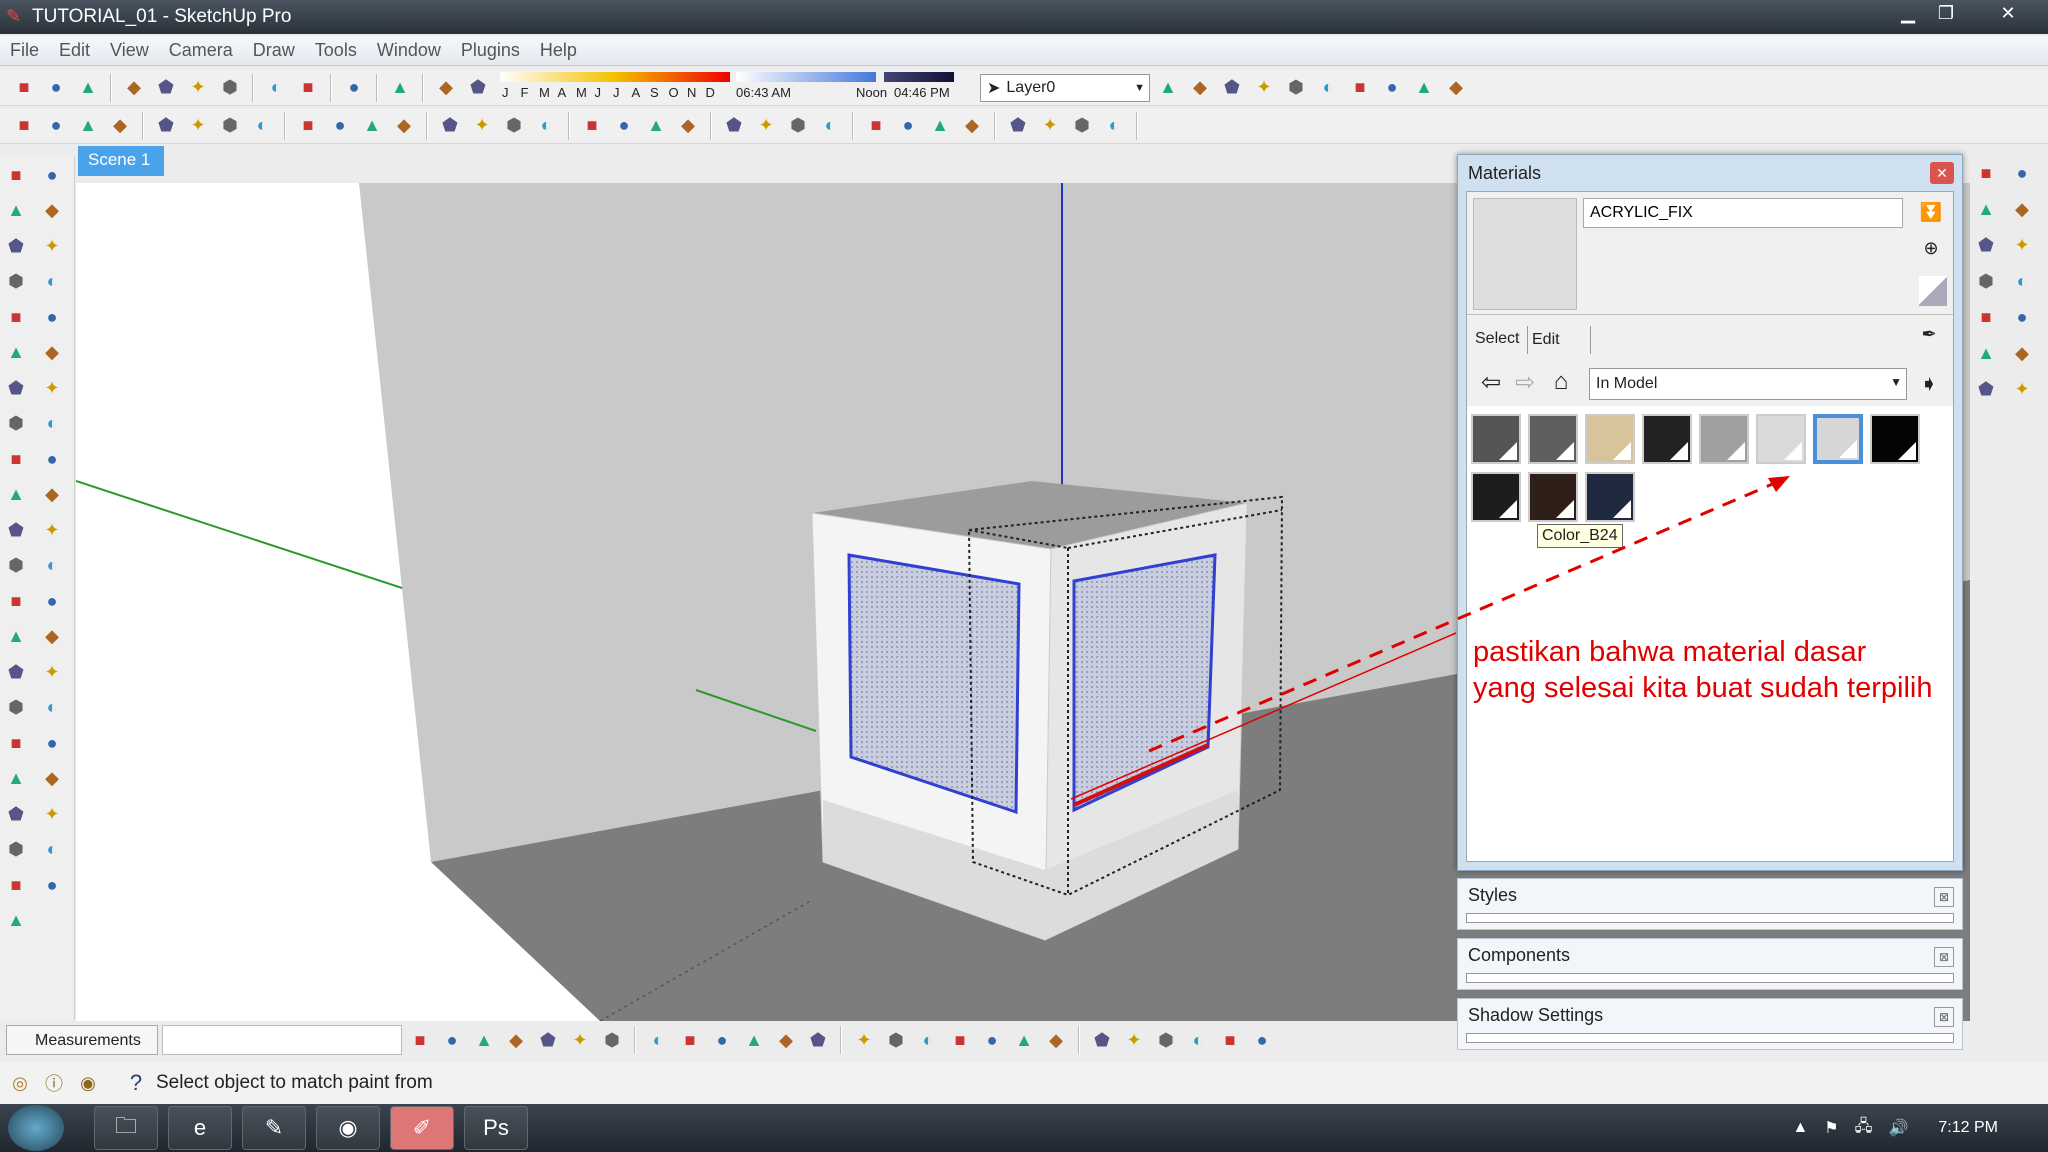 The image size is (2048, 1152). Describe the element at coordinates (2008, 14) in the screenshot. I see `close-button: ✕` at that location.